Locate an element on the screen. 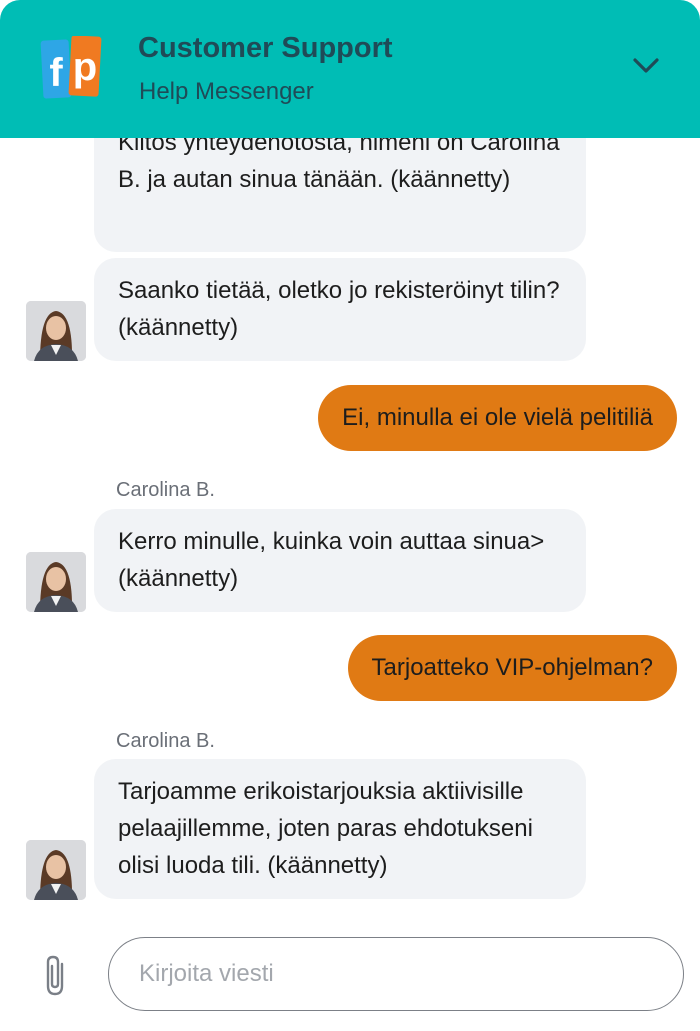 The height and width of the screenshot is (1031, 700). svg-text: f is located at coordinates (56, 73).